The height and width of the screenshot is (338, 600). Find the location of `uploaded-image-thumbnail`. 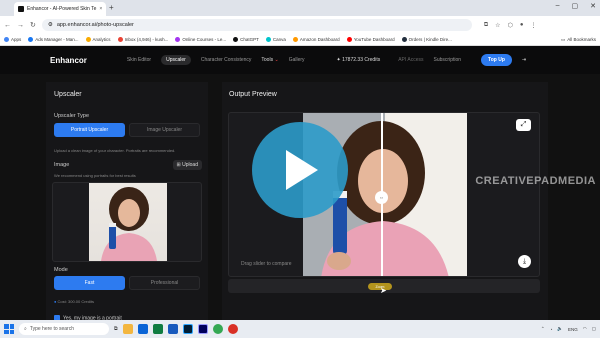

uploaded-image-thumbnail is located at coordinates (128, 222).